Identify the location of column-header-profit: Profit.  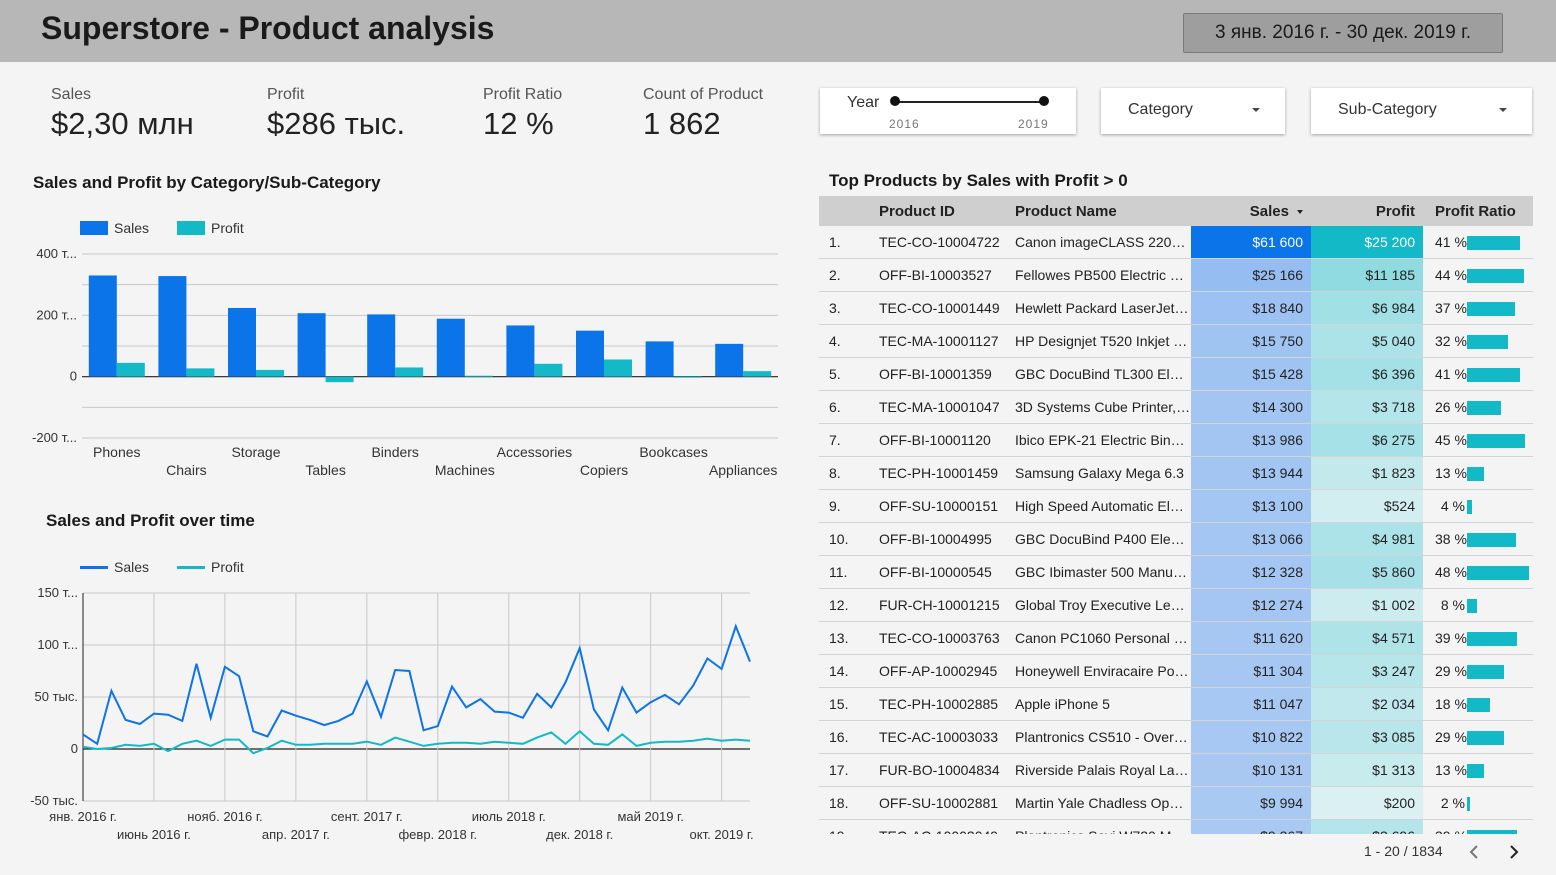
(1367, 211).